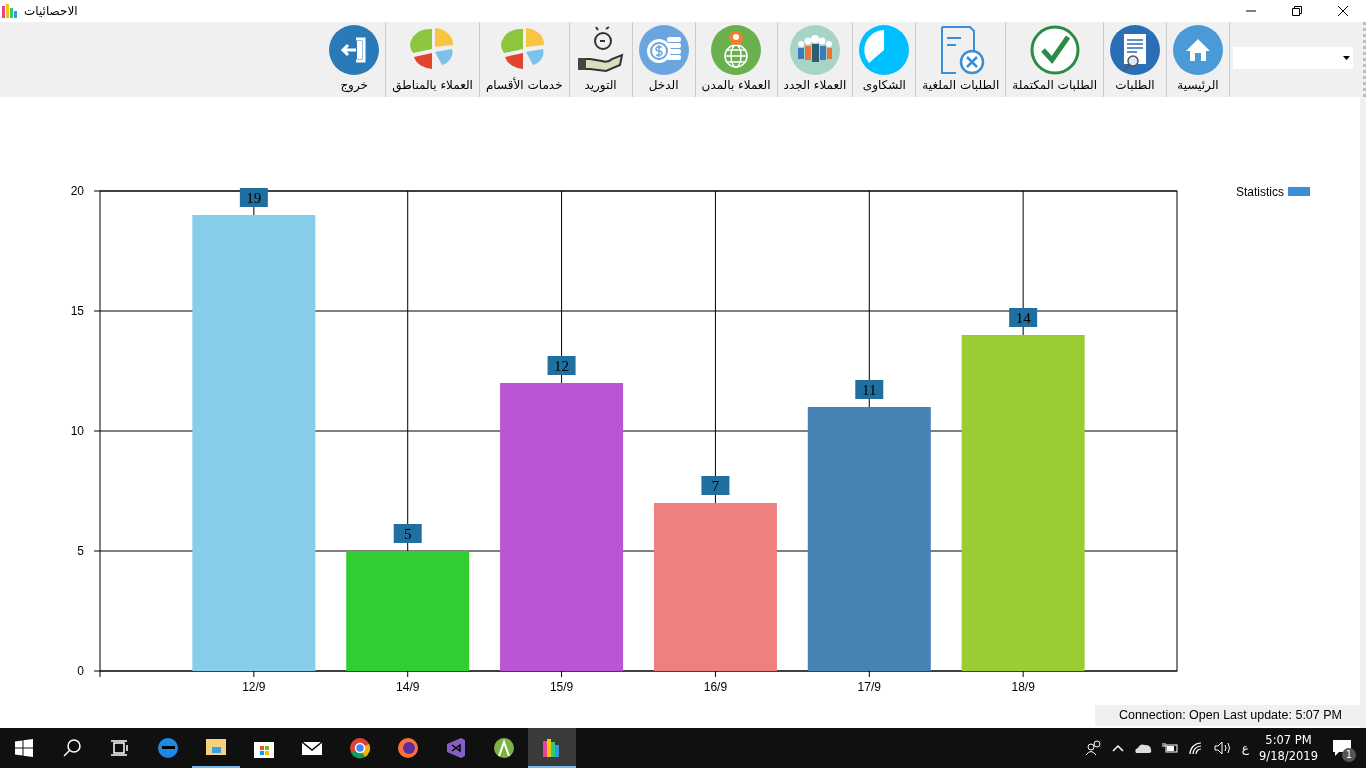  I want to click on toolbar-button: خدمات الأقسام, so click(524, 59).